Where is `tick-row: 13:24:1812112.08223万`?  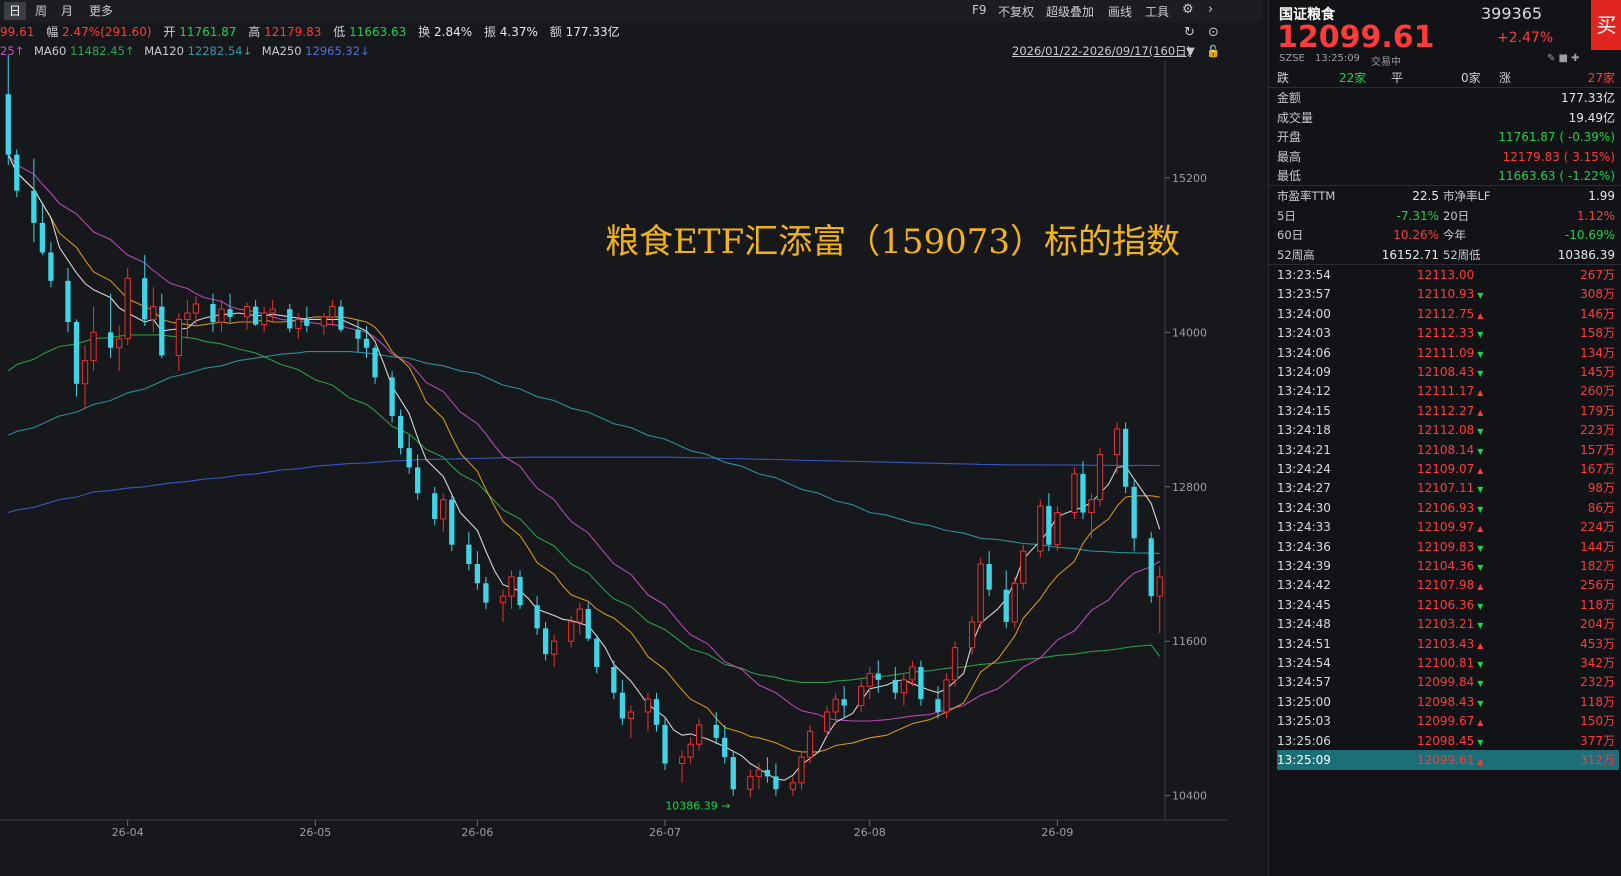 tick-row: 13:24:1812112.08223万 is located at coordinates (1448, 430).